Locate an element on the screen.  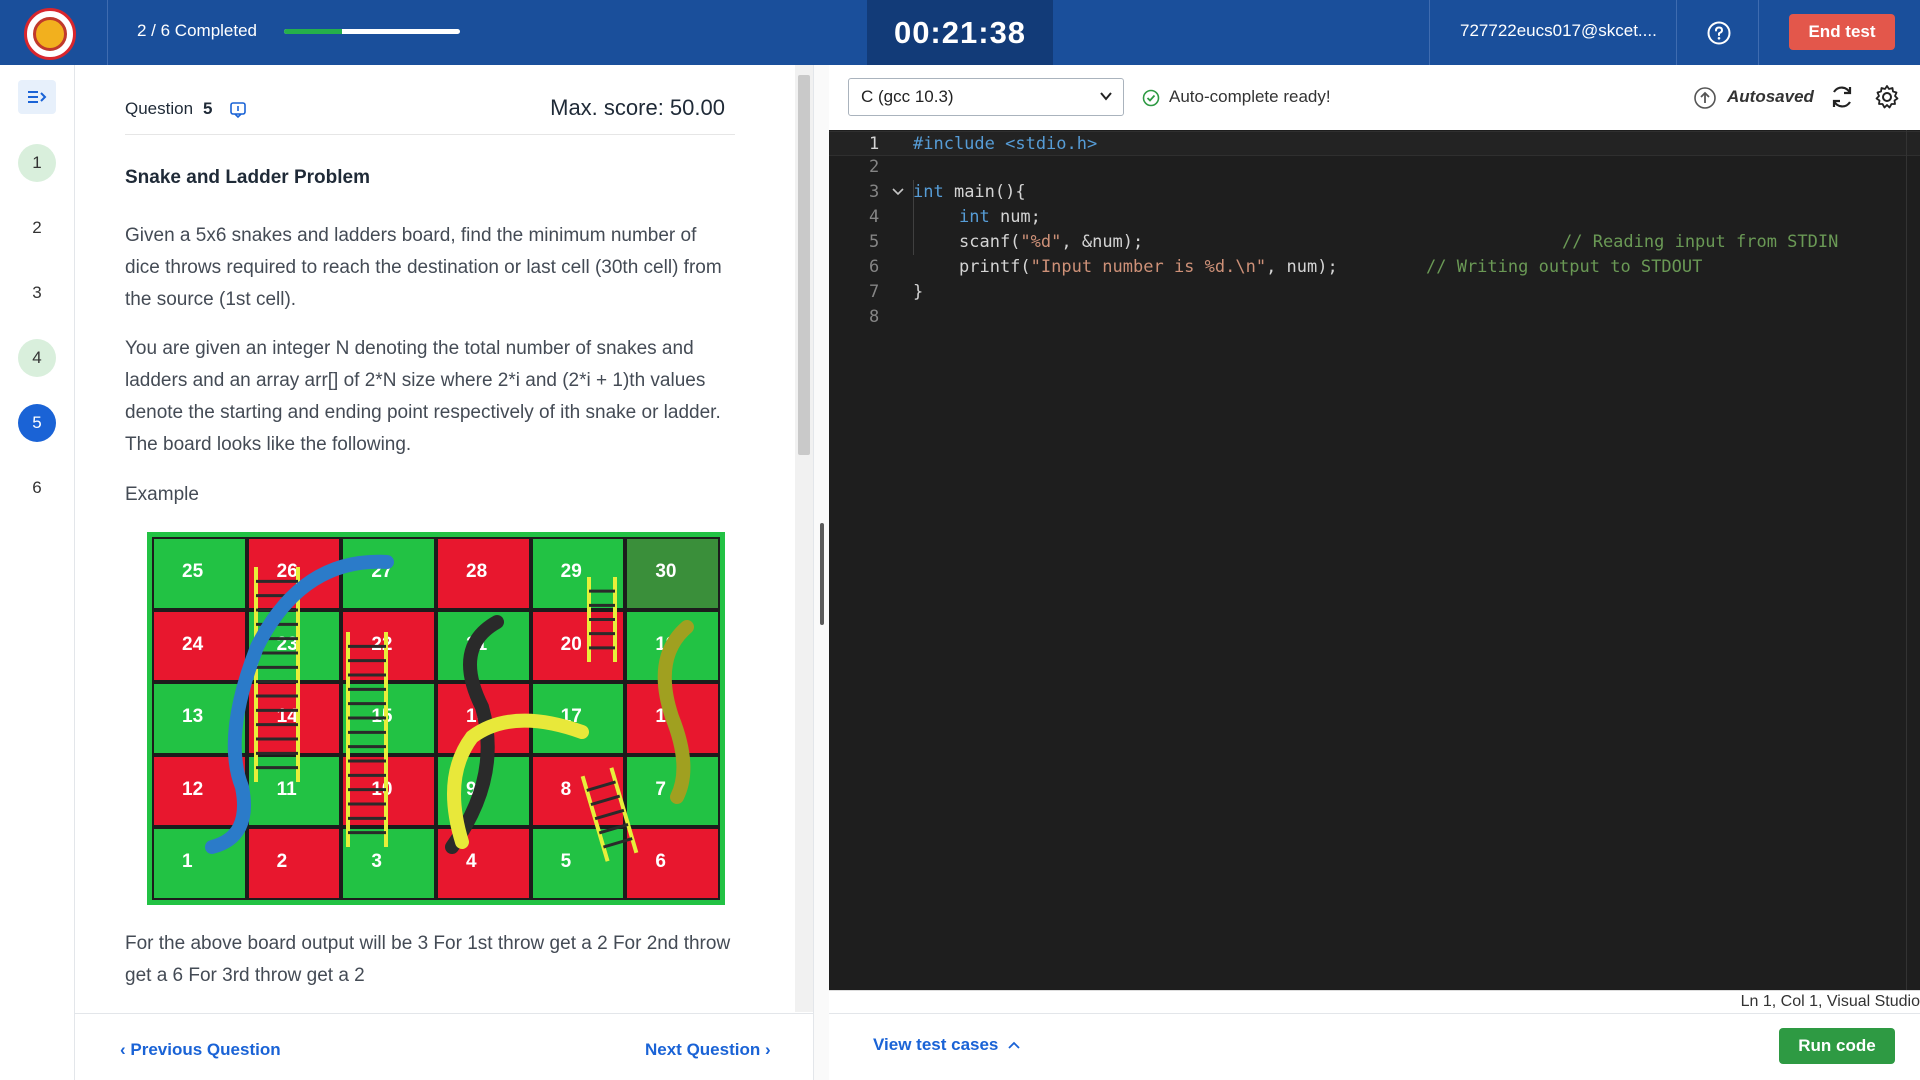
code-text: num; is located at coordinates (1015, 217).